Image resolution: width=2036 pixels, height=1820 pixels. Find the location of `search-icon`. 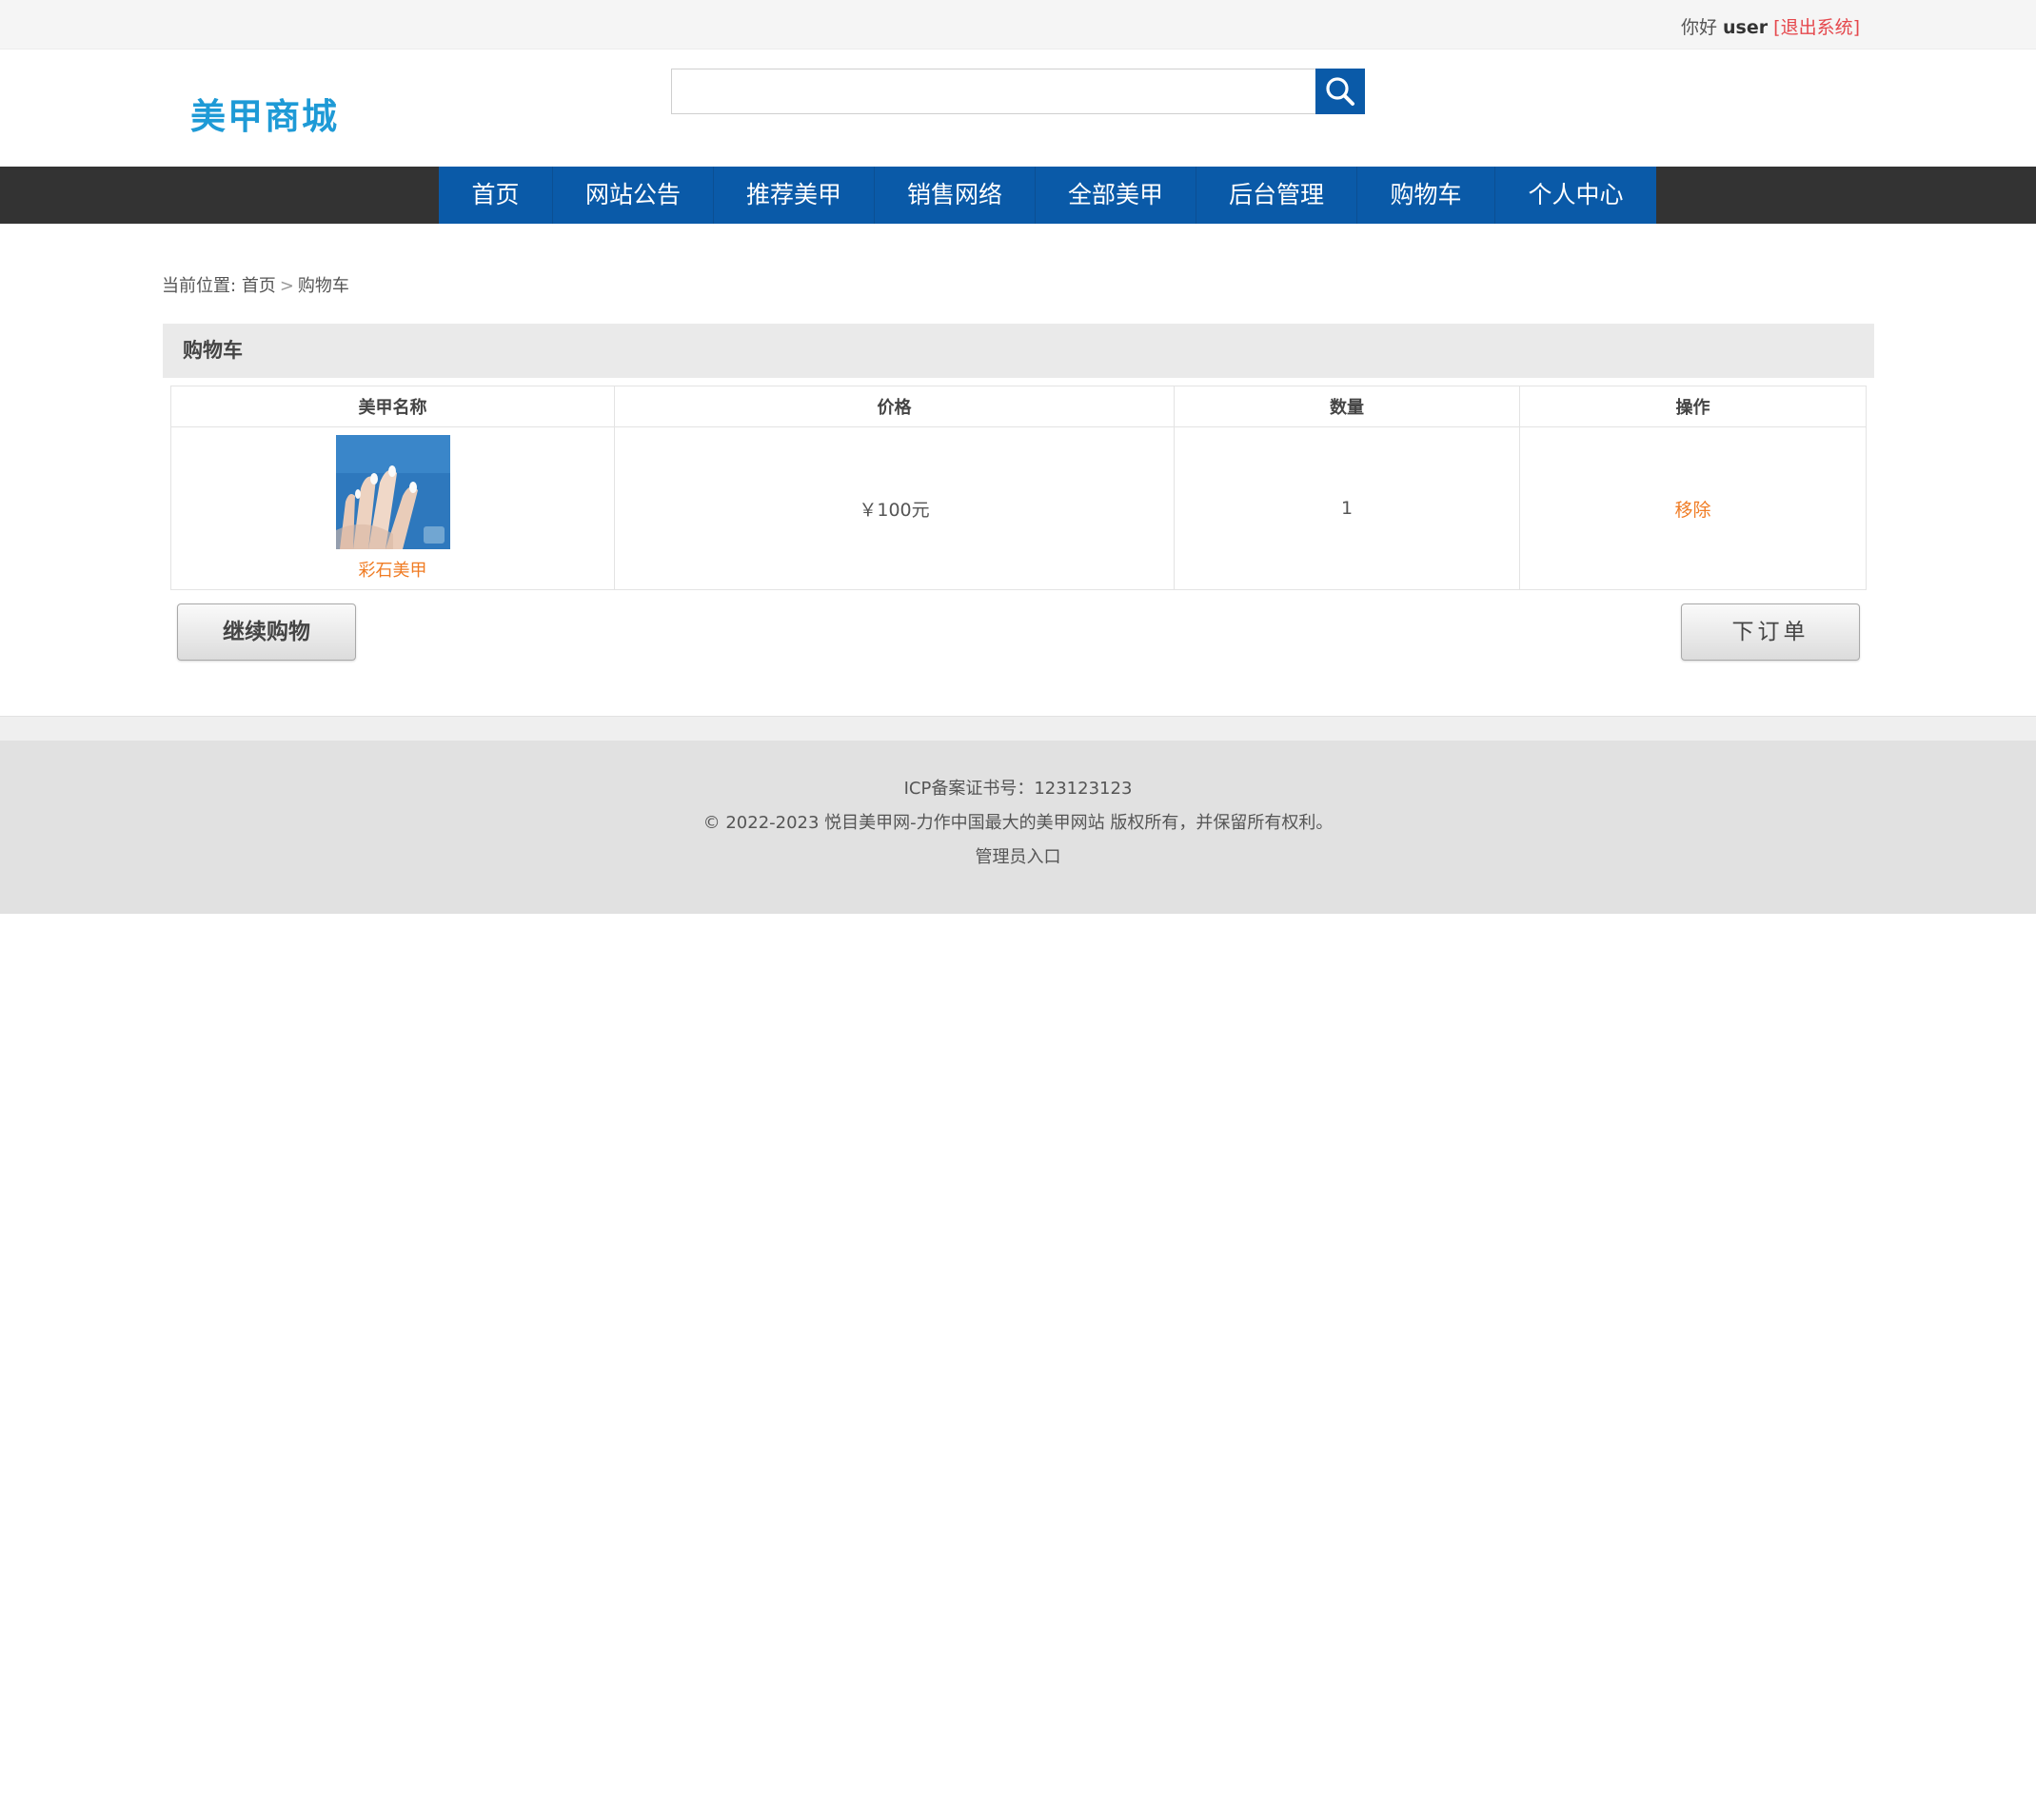

search-icon is located at coordinates (1340, 91).